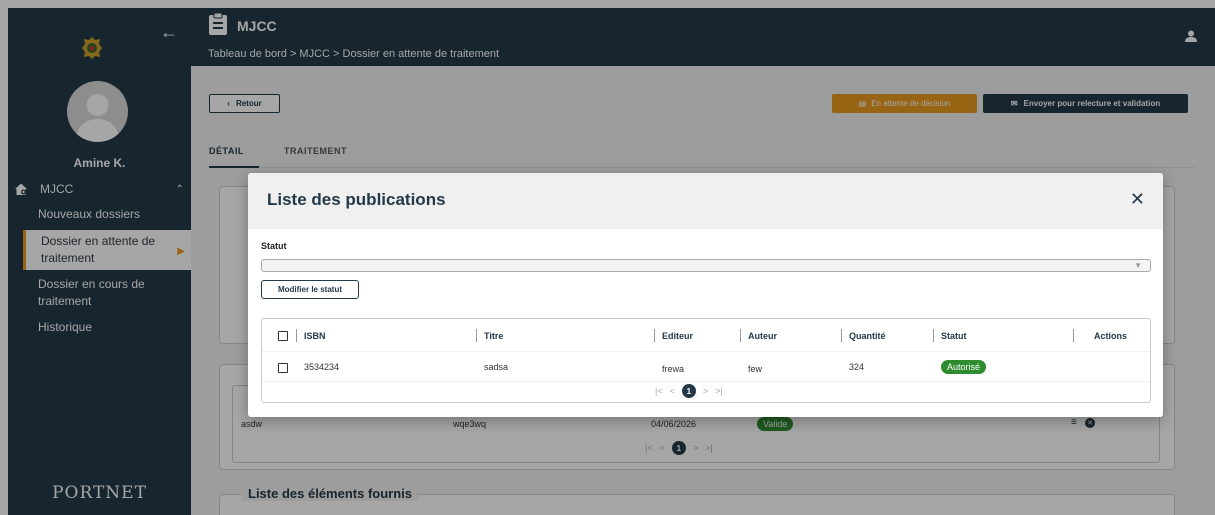 The width and height of the screenshot is (1215, 515). Describe the element at coordinates (706, 265) in the screenshot. I see `statut-select: ▼` at that location.